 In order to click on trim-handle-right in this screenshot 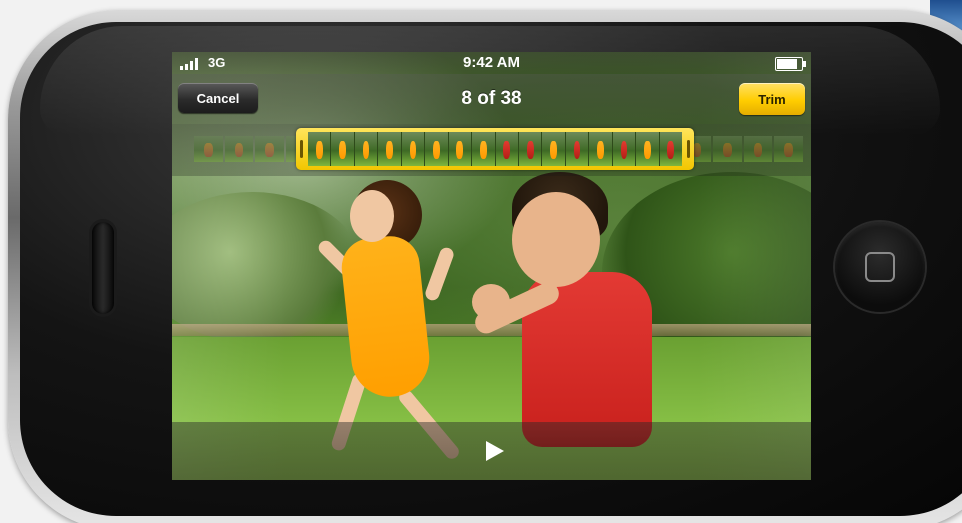, I will do `click(688, 149)`.